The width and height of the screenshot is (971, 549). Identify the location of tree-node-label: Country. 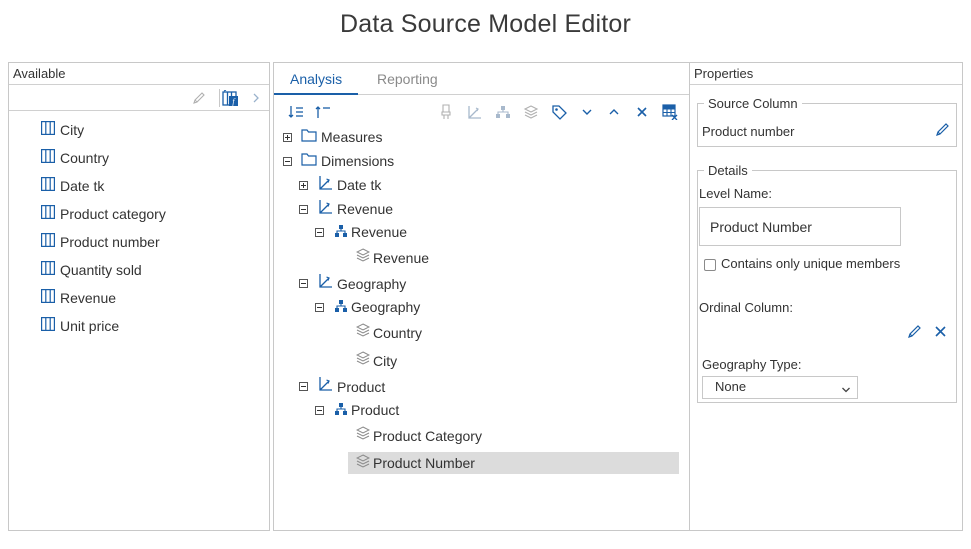
(398, 333).